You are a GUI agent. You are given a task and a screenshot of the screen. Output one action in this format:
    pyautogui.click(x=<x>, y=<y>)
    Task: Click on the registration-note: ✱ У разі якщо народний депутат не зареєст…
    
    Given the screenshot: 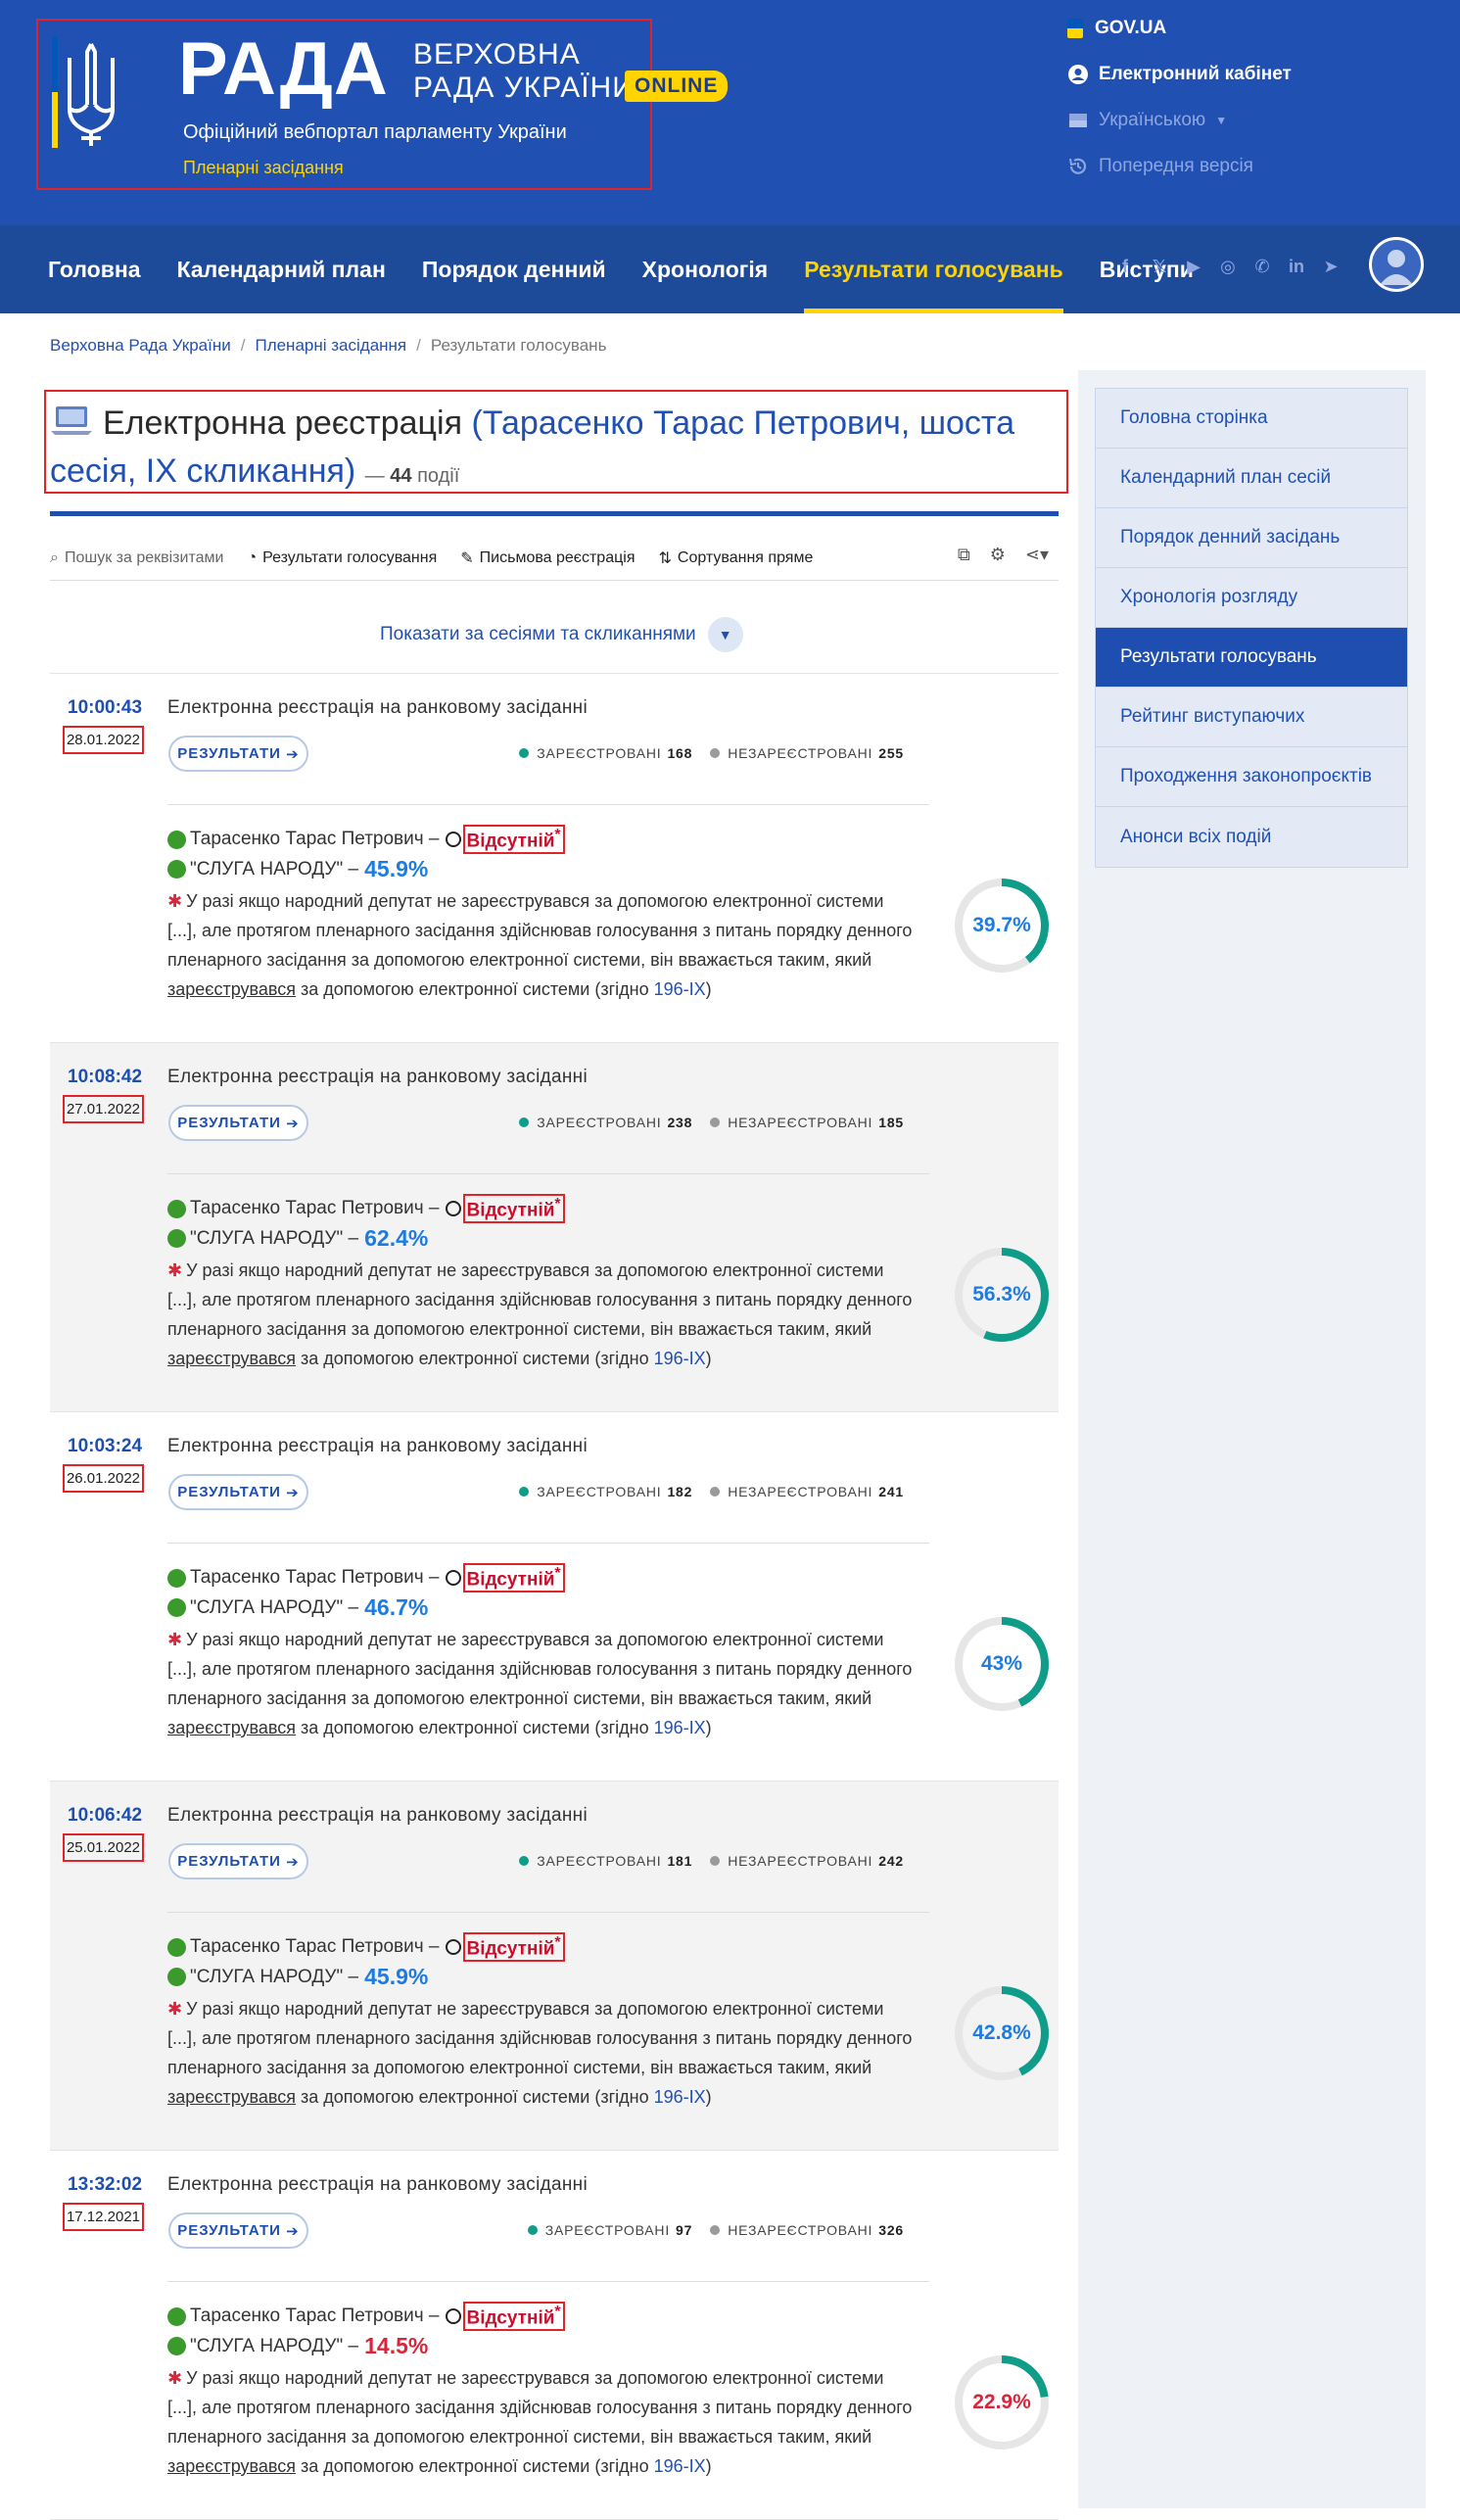 What is the action you would take?
    pyautogui.click(x=540, y=945)
    